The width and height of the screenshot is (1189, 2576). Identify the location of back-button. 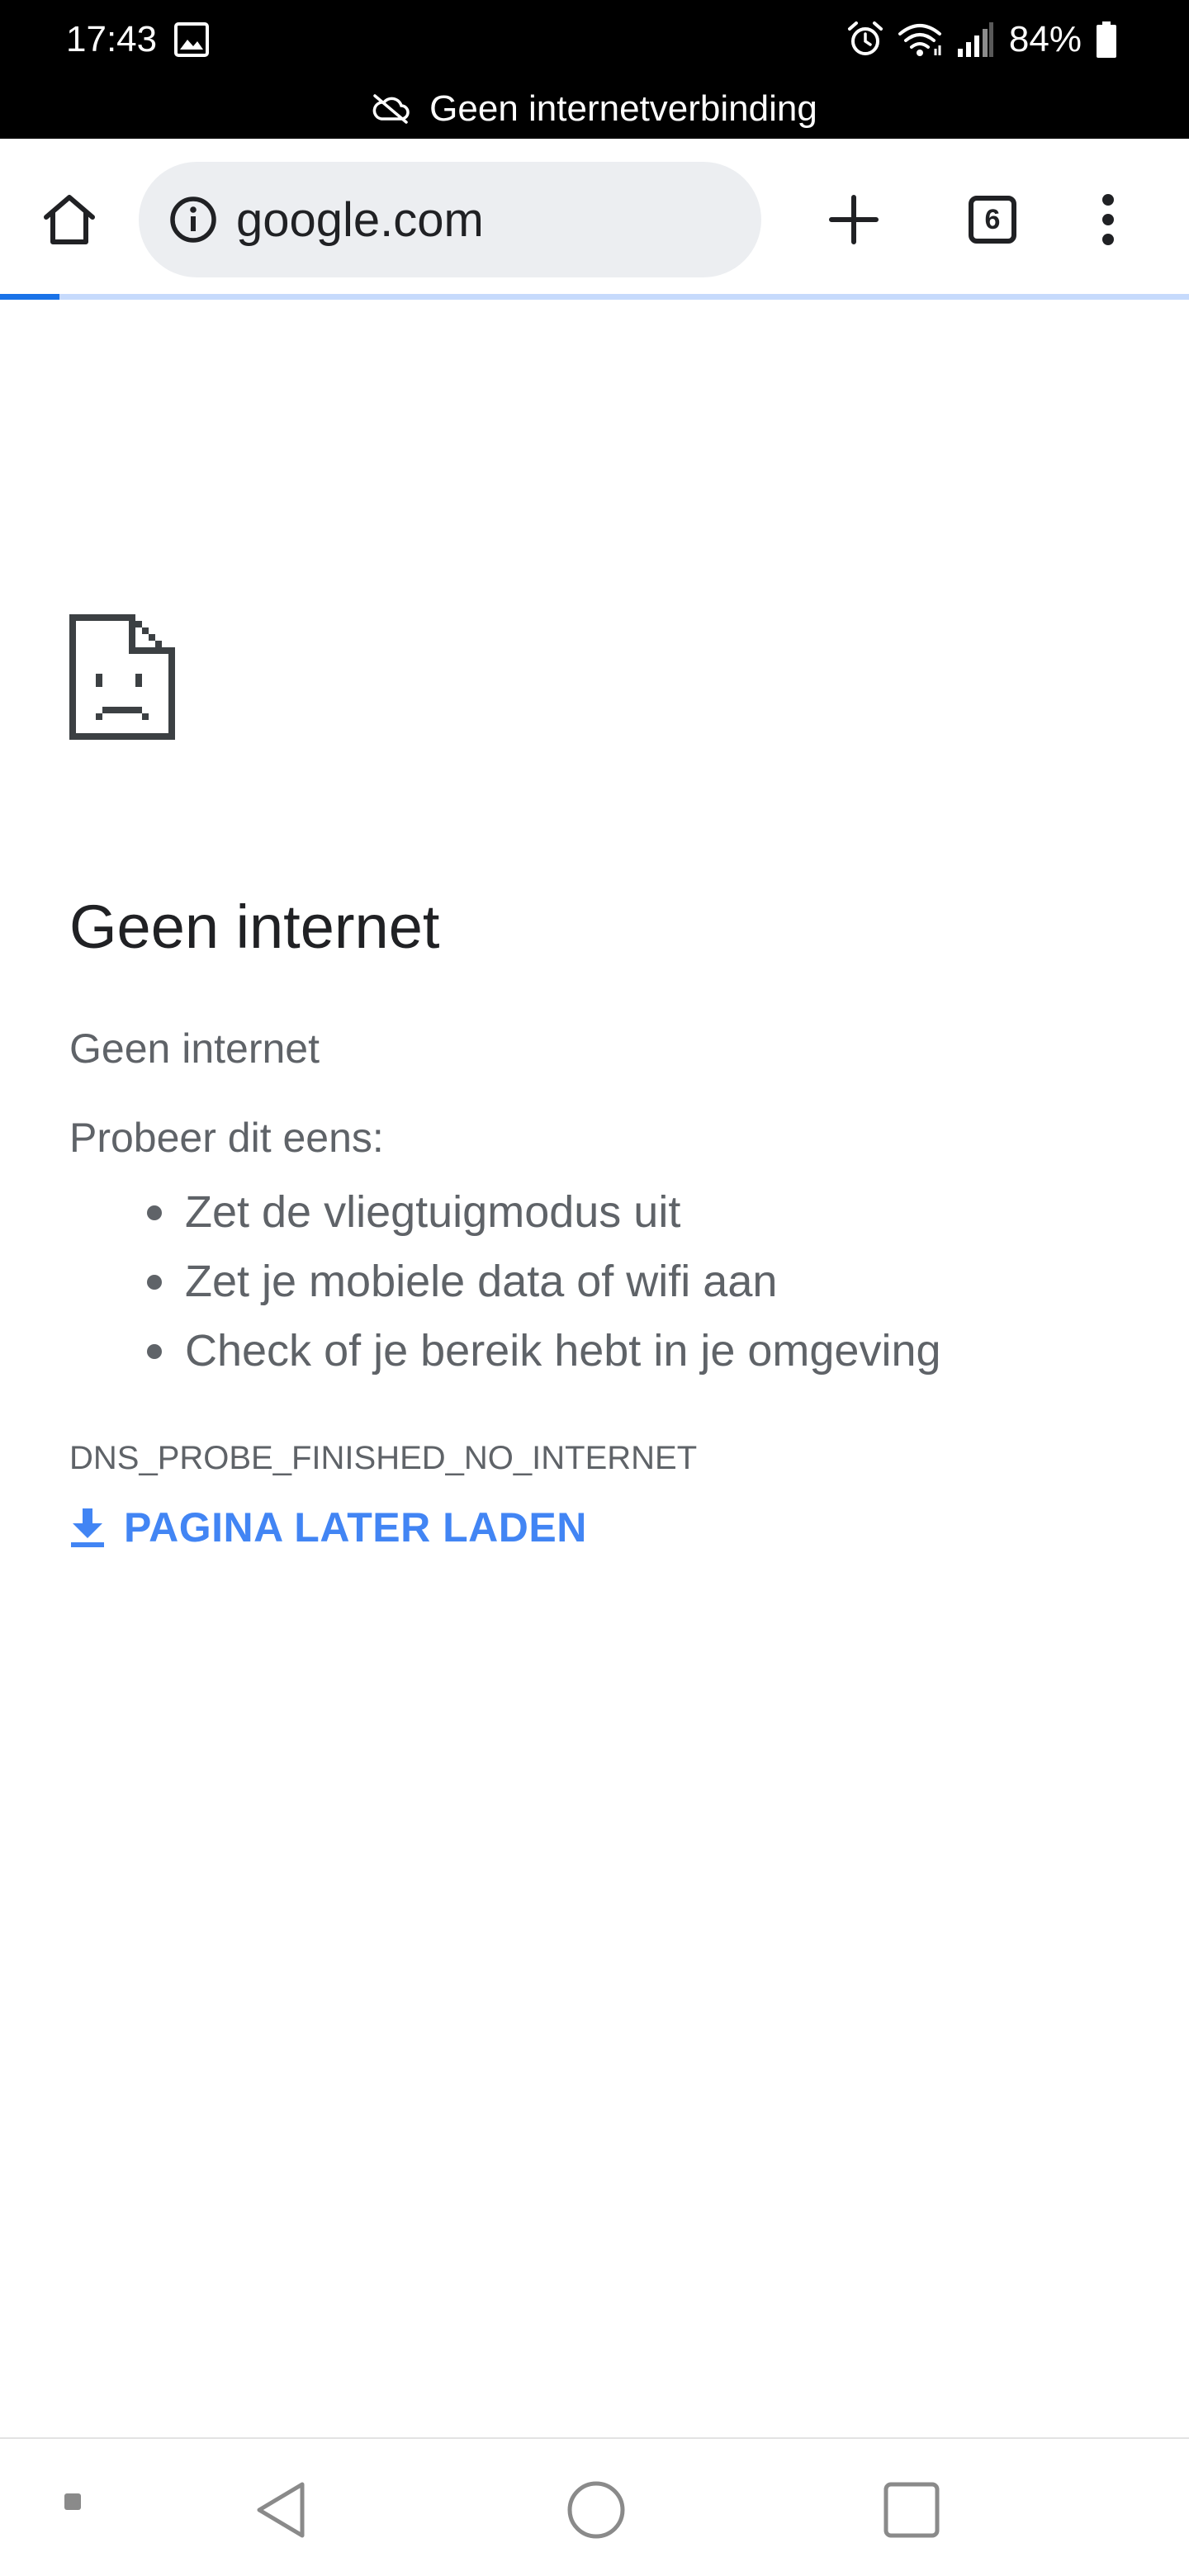
(280, 2510).